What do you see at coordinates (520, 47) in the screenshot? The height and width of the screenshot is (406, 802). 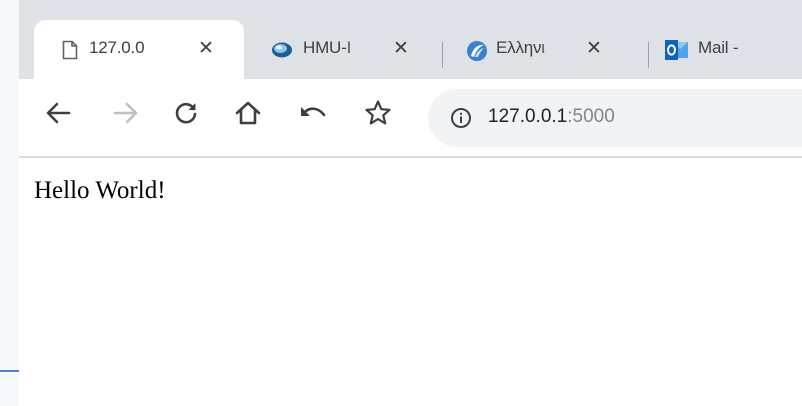 I see `tab-title: Ελληνι` at bounding box center [520, 47].